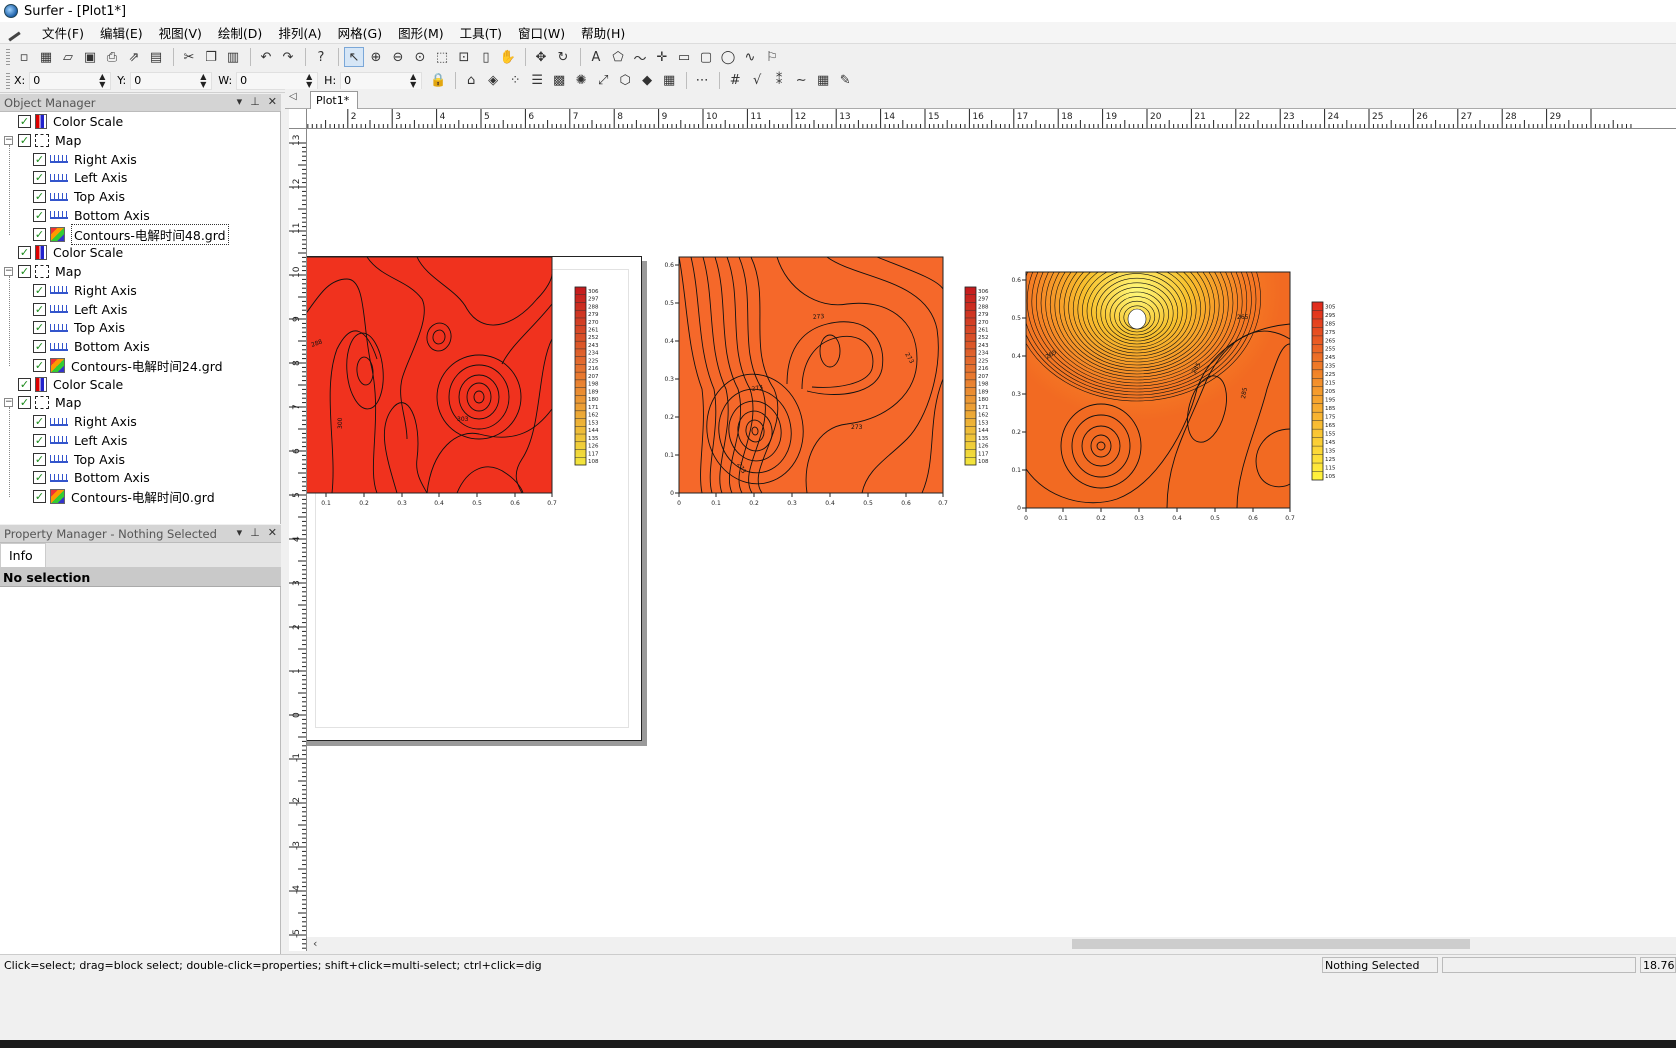 The height and width of the screenshot is (1048, 1676). Describe the element at coordinates (420, 57) in the screenshot. I see `zoom-fit-icon: ⊙` at that location.